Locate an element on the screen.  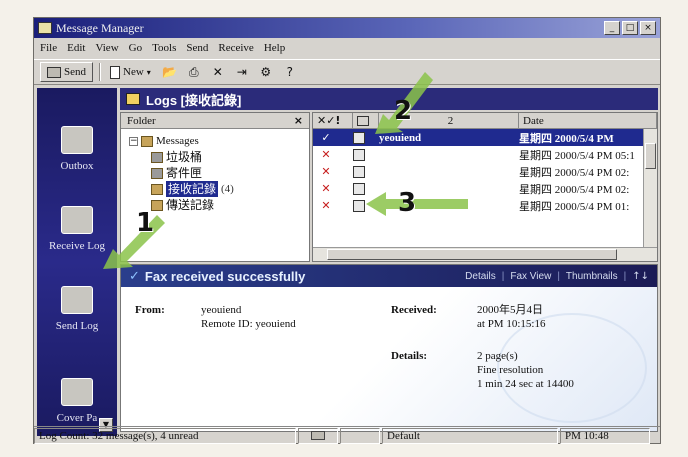
tree-root-label: Messages is located at coordinates (177, 141).